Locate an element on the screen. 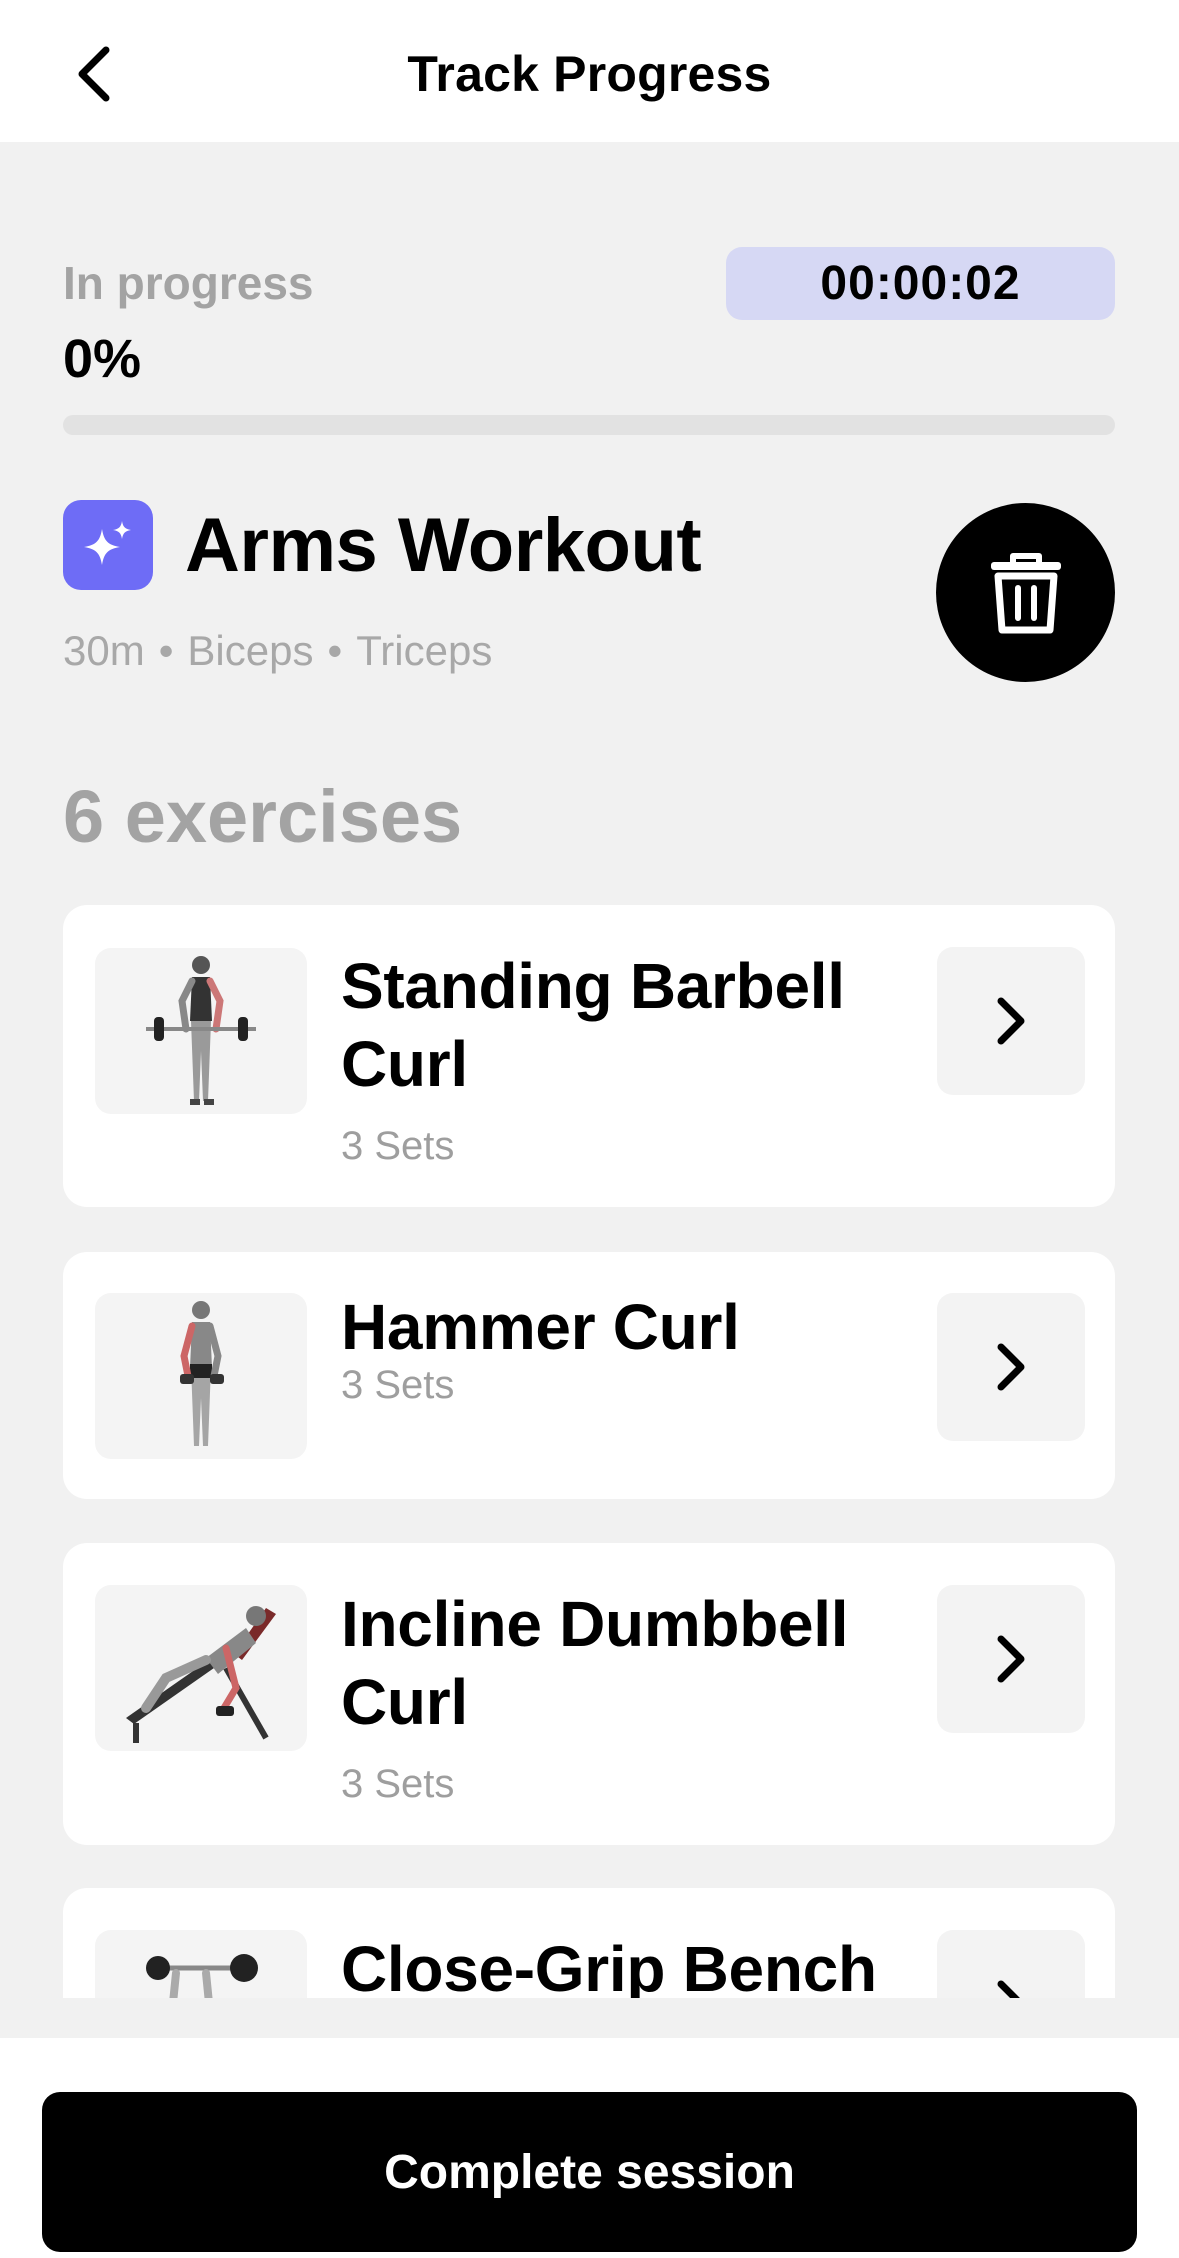 The image size is (1179, 2258). exercise-card: Close-Grip Bench is located at coordinates (589, 1943).